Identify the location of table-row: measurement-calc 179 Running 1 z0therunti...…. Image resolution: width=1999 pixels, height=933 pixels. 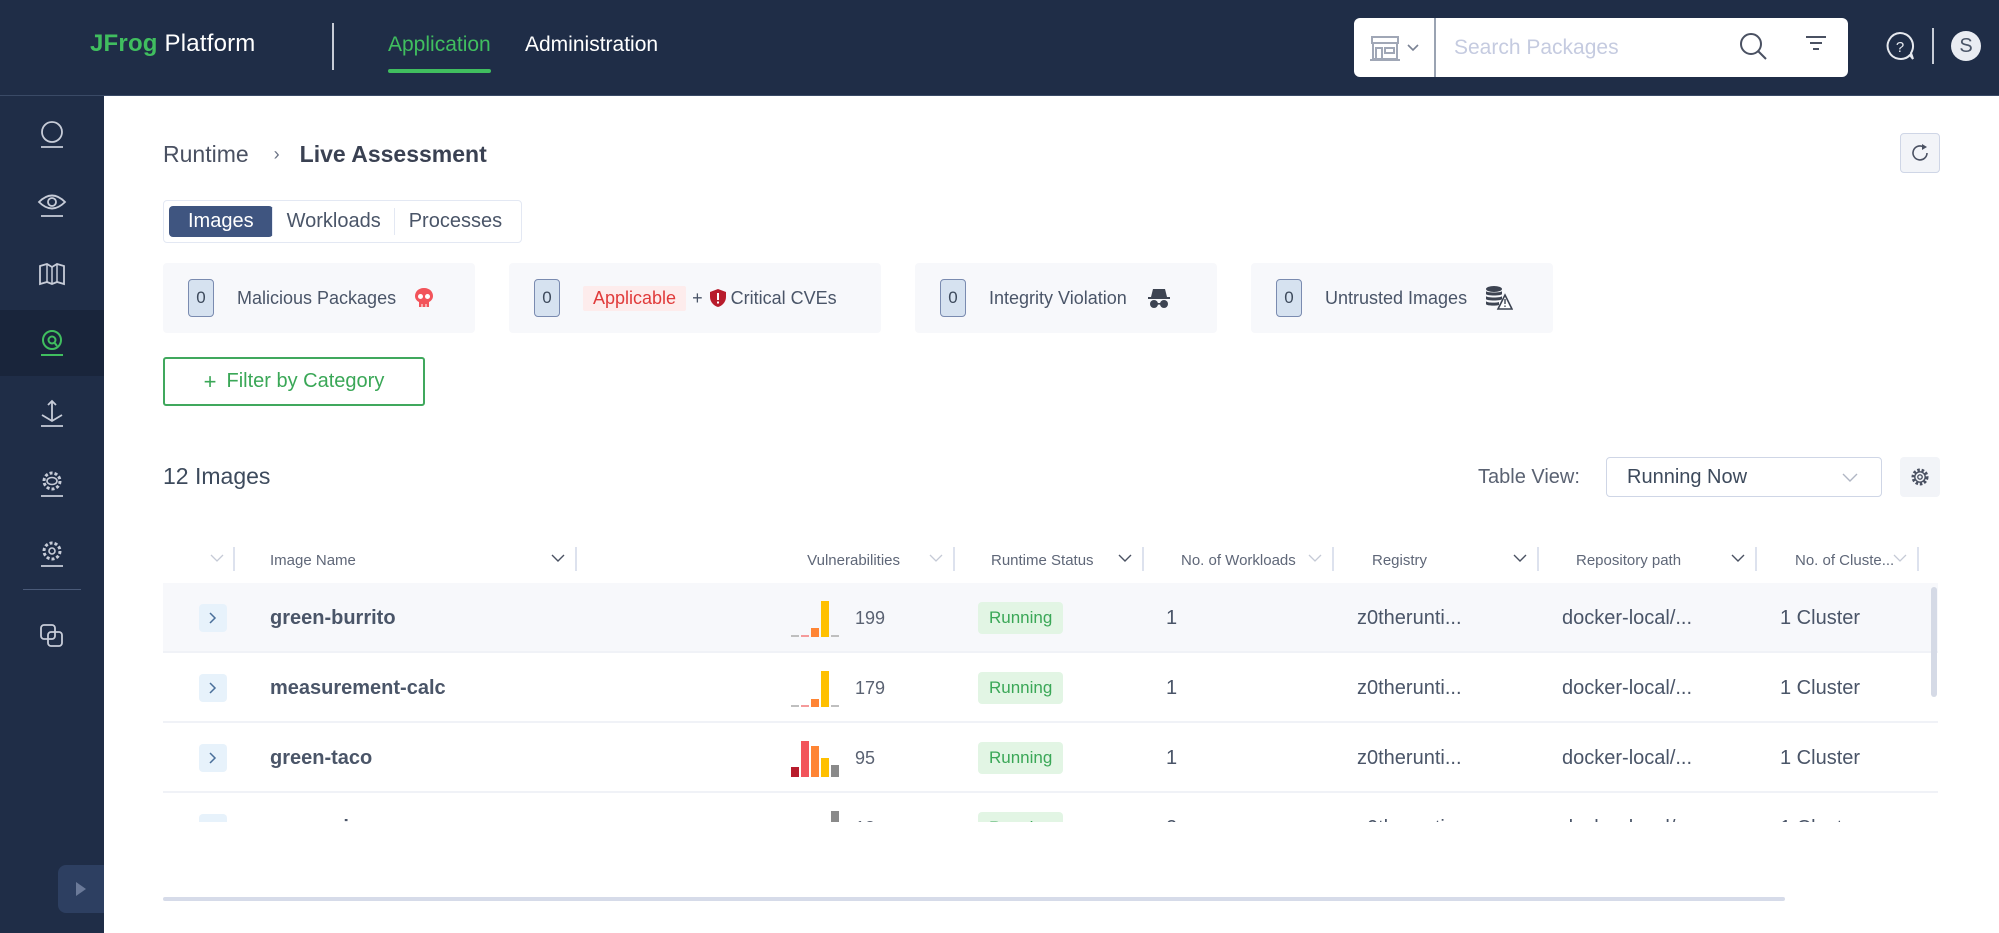
(1050, 688).